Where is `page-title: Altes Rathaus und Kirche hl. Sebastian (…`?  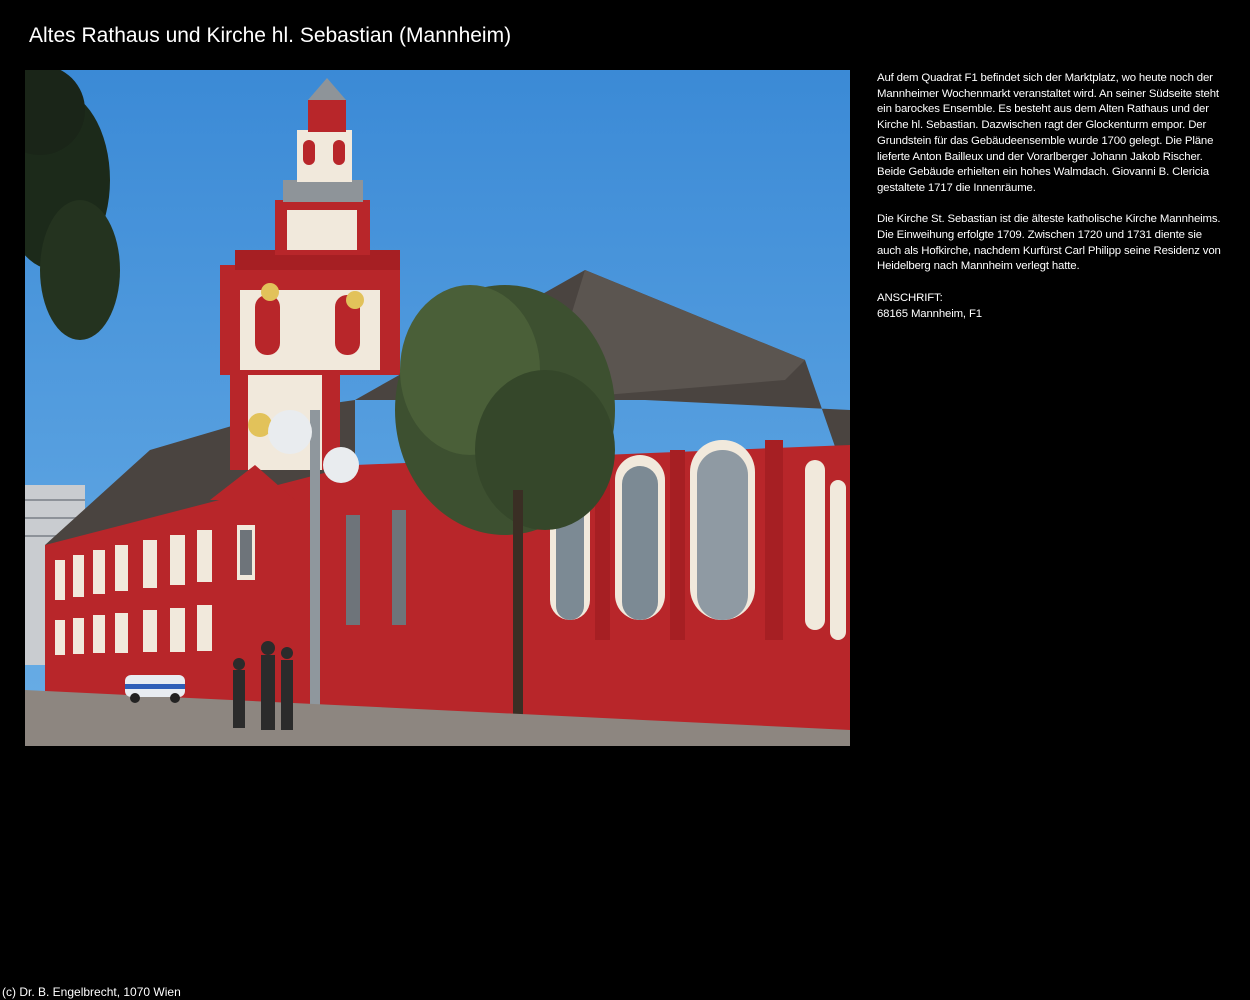
page-title: Altes Rathaus und Kirche hl. Sebastian (… is located at coordinates (270, 35).